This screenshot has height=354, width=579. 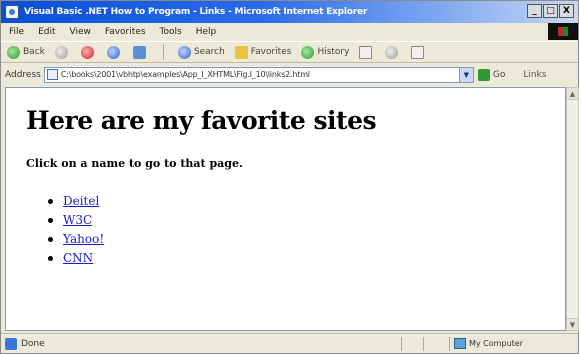 I want to click on history-label: History, so click(x=333, y=52).